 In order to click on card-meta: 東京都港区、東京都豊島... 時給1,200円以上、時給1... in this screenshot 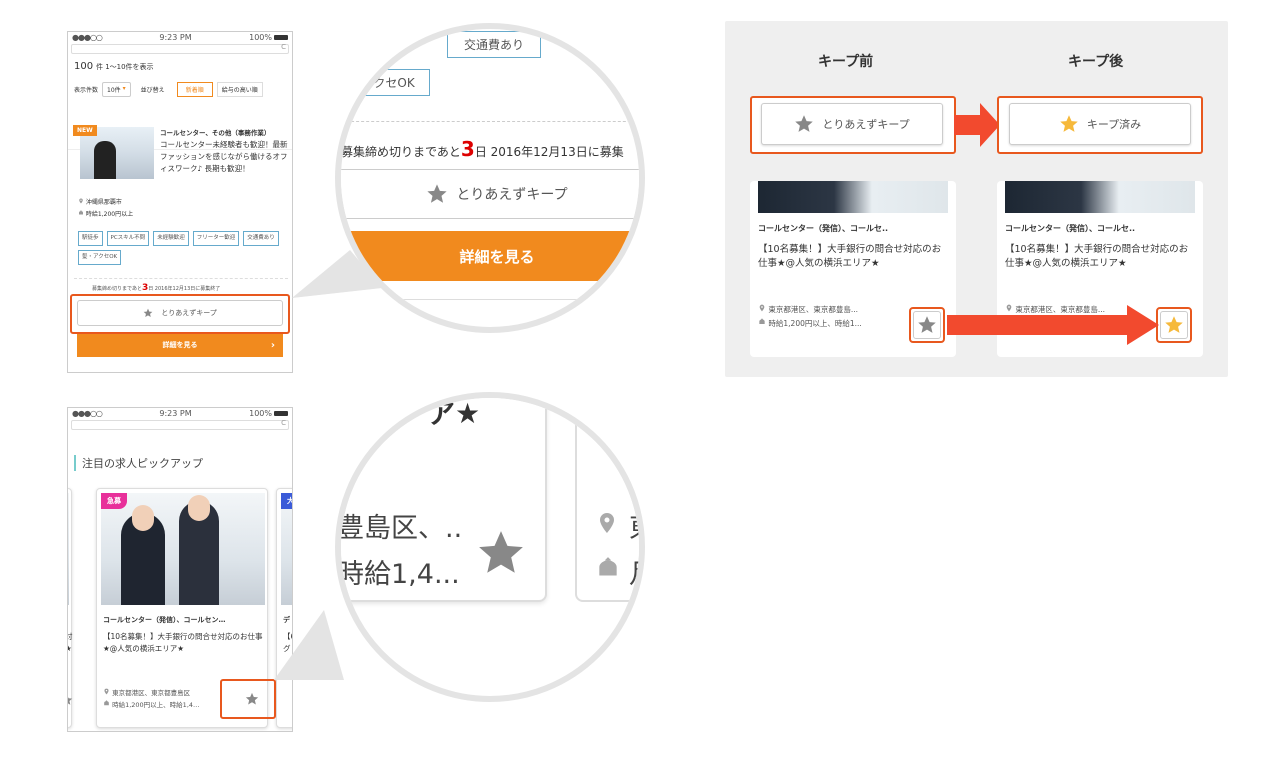, I will do `click(810, 317)`.